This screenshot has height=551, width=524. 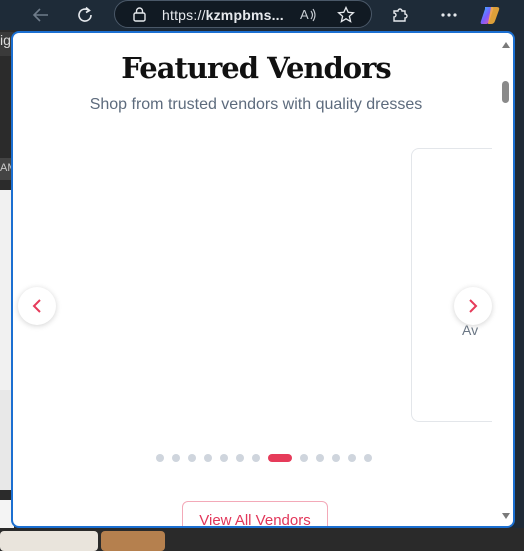 I want to click on url-scheme: https://, so click(x=184, y=15).